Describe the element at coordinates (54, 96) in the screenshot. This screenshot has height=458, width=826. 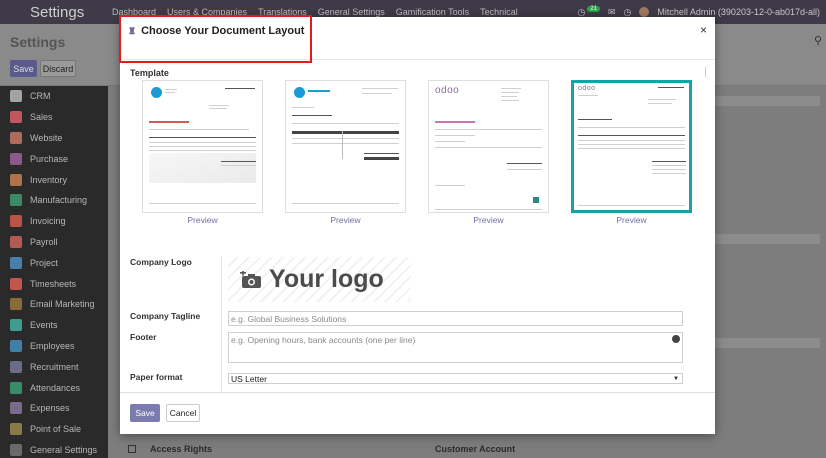
I see `sidebar-item: CRM` at that location.